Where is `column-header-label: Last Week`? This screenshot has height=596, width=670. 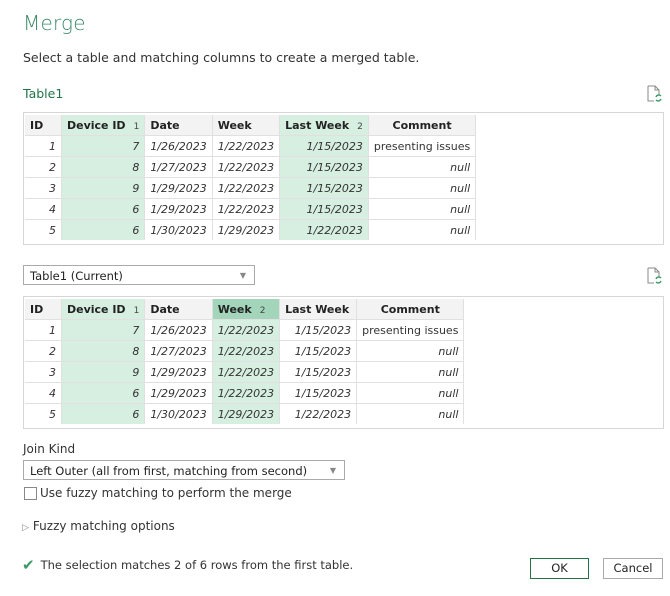 column-header-label: Last Week is located at coordinates (317, 125).